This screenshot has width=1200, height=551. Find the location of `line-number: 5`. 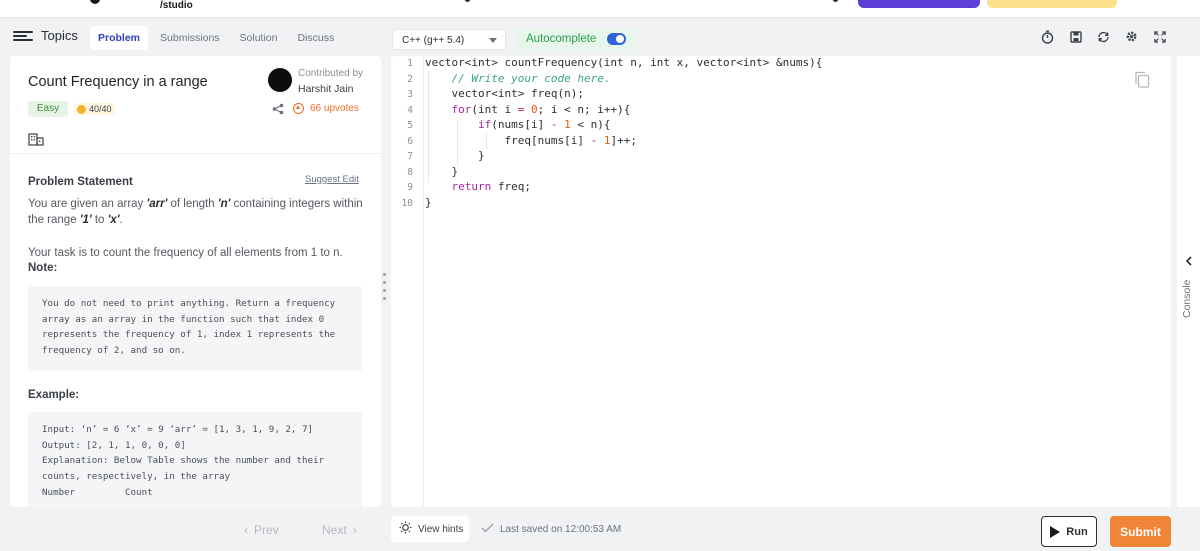

line-number: 5 is located at coordinates (410, 125).